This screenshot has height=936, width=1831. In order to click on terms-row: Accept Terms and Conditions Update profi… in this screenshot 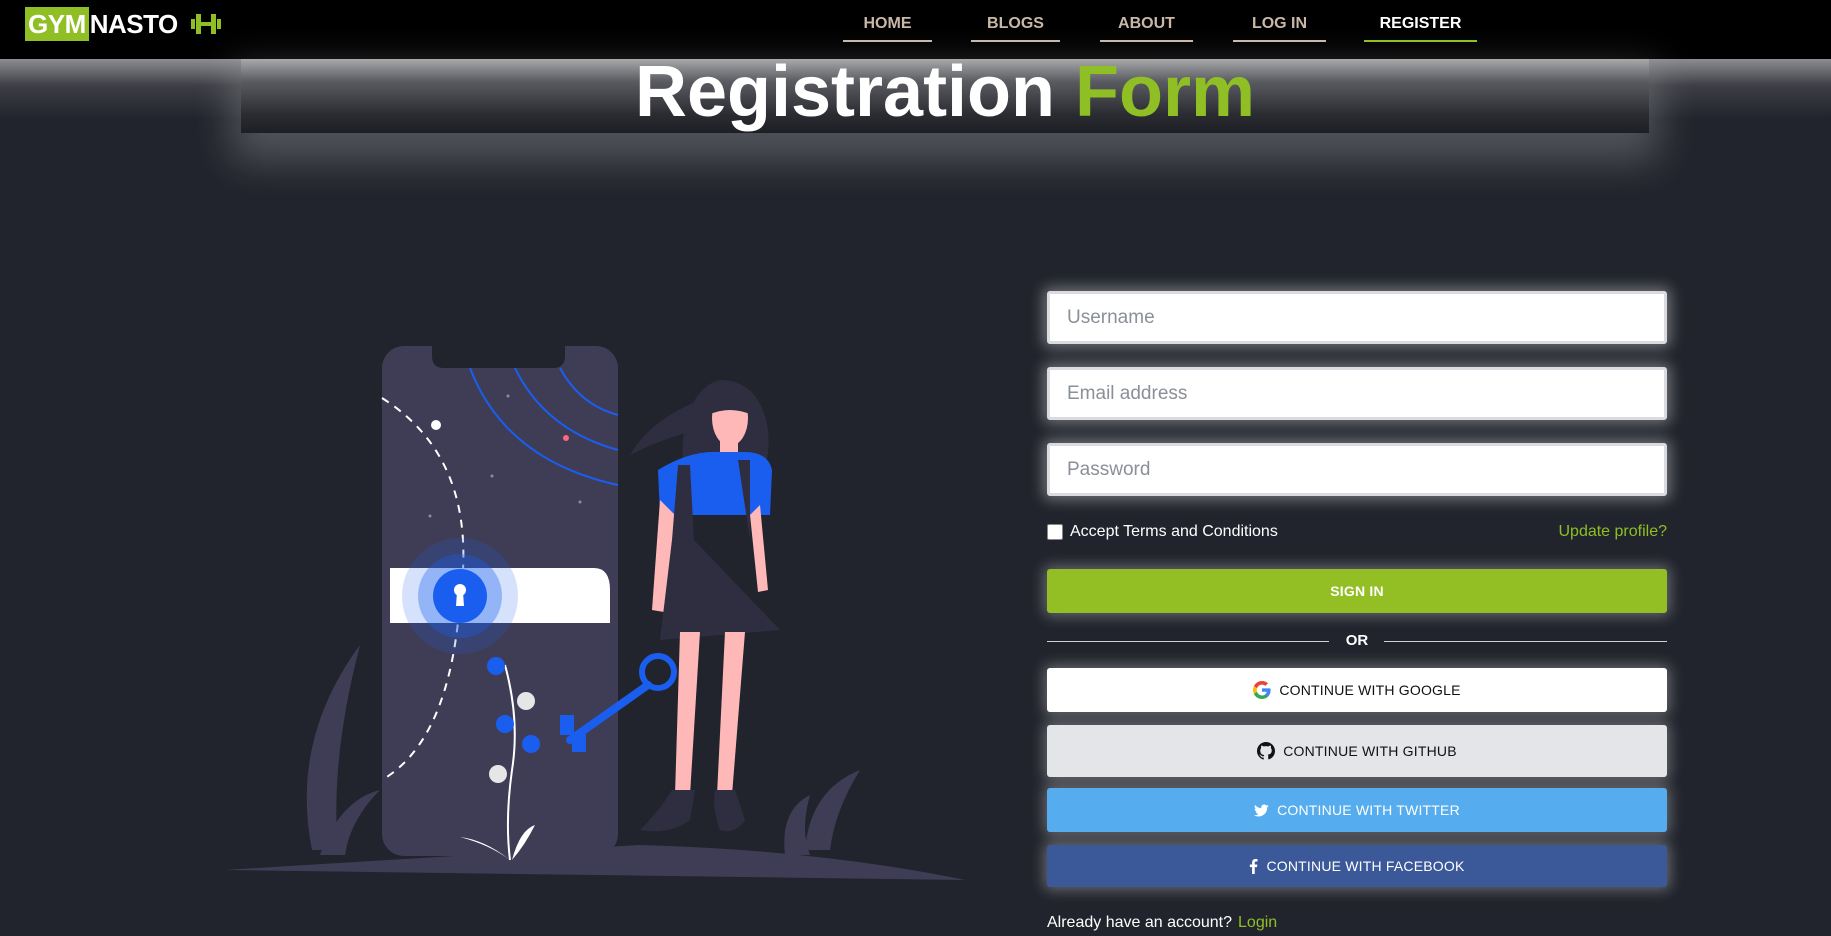, I will do `click(1357, 533)`.